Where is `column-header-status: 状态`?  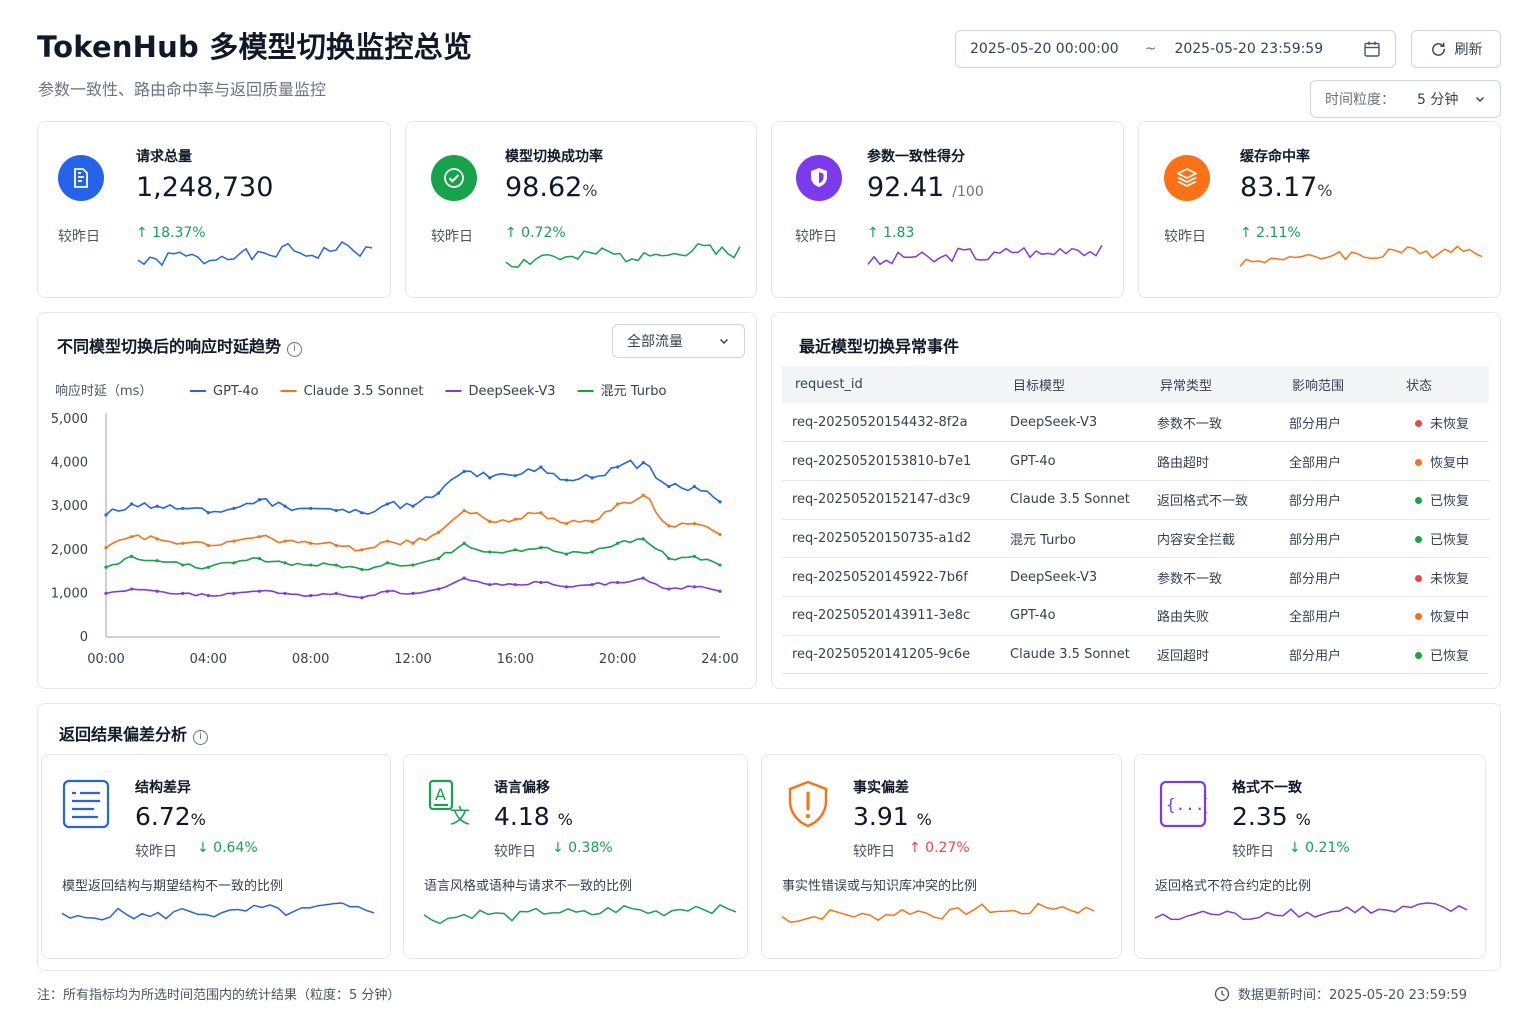 column-header-status: 状态 is located at coordinates (1441, 384).